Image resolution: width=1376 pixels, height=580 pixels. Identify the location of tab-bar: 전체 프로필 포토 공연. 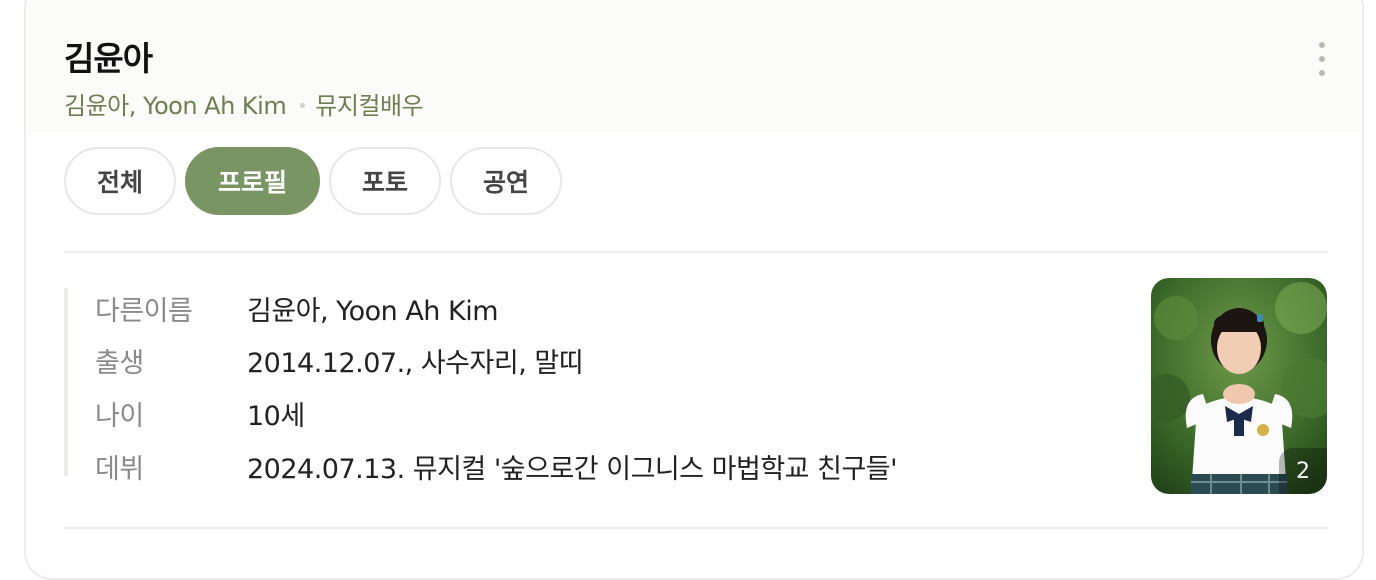
(313, 181).